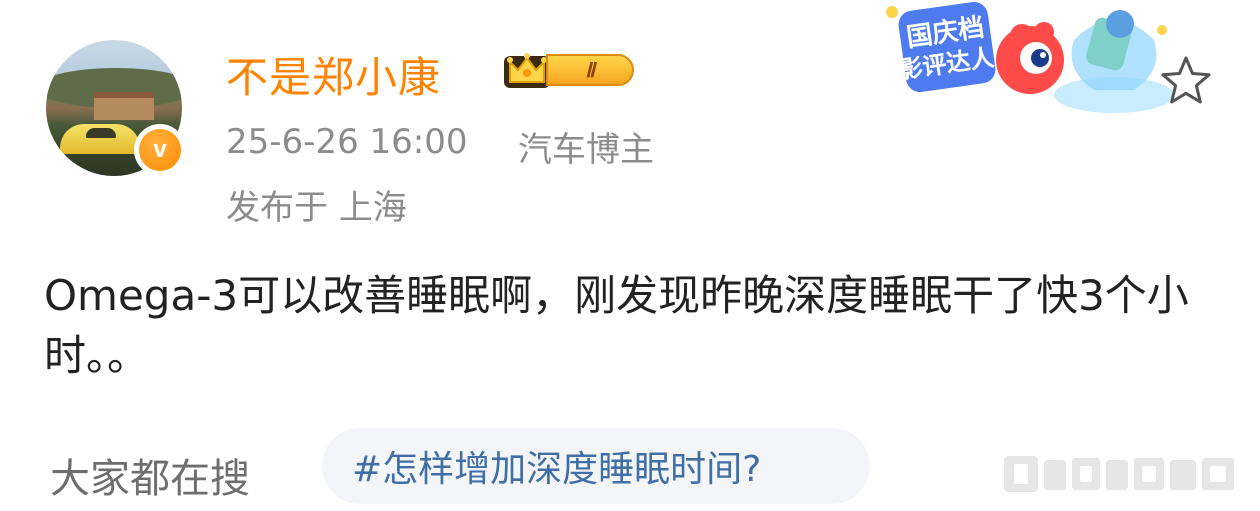 The height and width of the screenshot is (511, 1260). I want to click on post-location: 发布于 上海, so click(316, 208).